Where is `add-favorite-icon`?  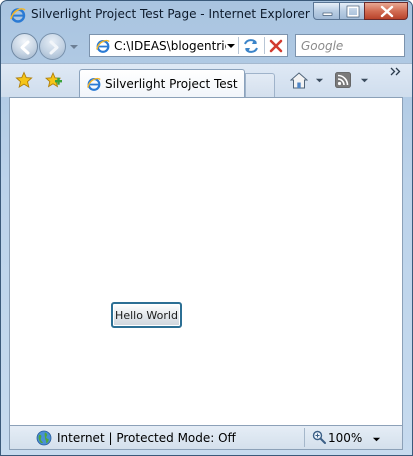
add-favorite-icon is located at coordinates (54, 80).